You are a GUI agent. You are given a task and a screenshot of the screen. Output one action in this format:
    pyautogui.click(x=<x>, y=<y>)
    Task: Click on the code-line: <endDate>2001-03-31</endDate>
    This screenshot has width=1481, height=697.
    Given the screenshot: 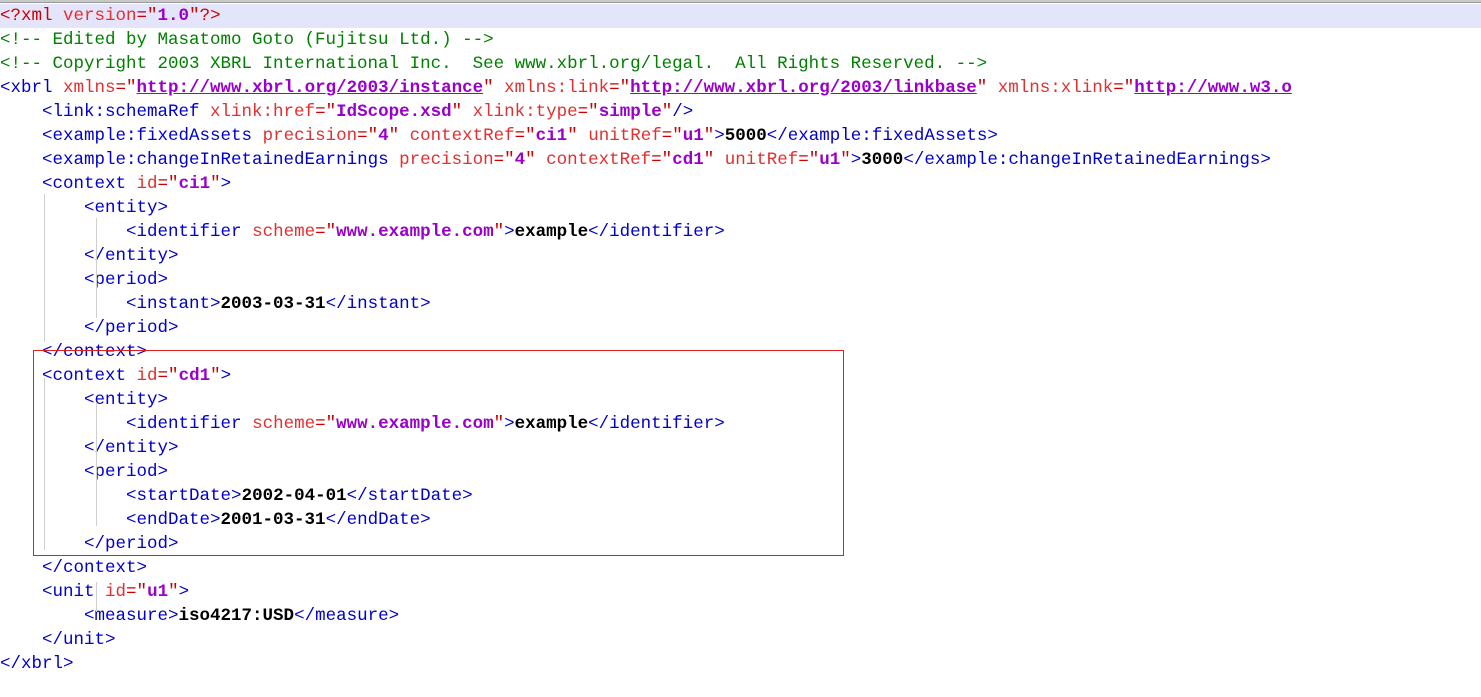 What is the action you would take?
    pyautogui.click(x=740, y=520)
    